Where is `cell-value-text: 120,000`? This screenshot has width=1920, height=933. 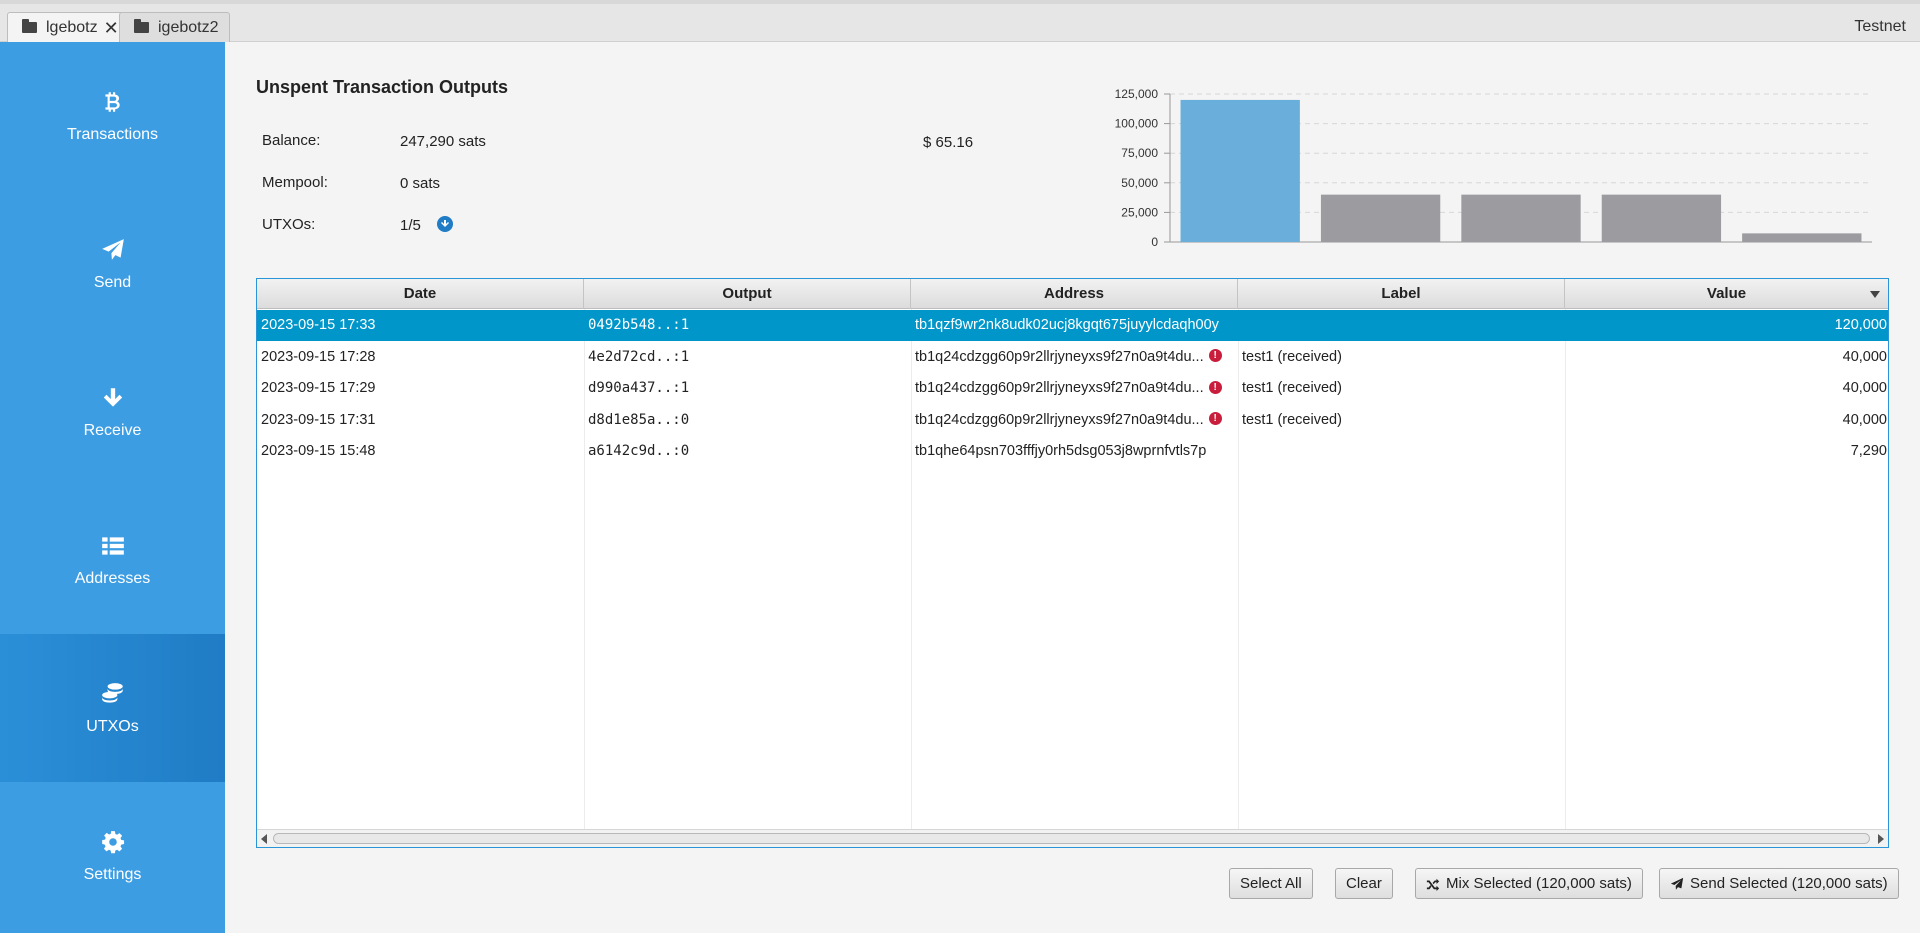 cell-value-text: 120,000 is located at coordinates (1860, 325).